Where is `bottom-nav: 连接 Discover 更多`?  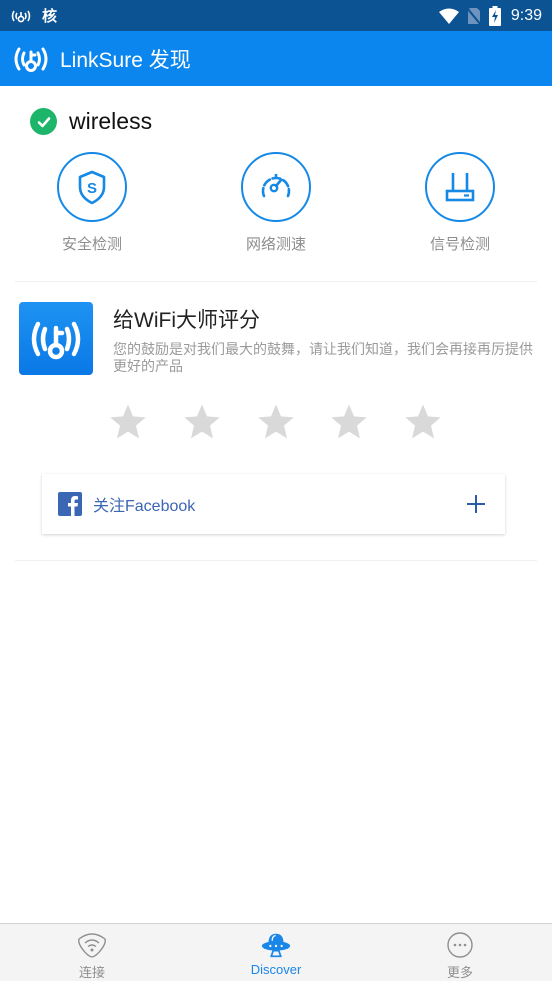 bottom-nav: 连接 Discover 更多 is located at coordinates (276, 952).